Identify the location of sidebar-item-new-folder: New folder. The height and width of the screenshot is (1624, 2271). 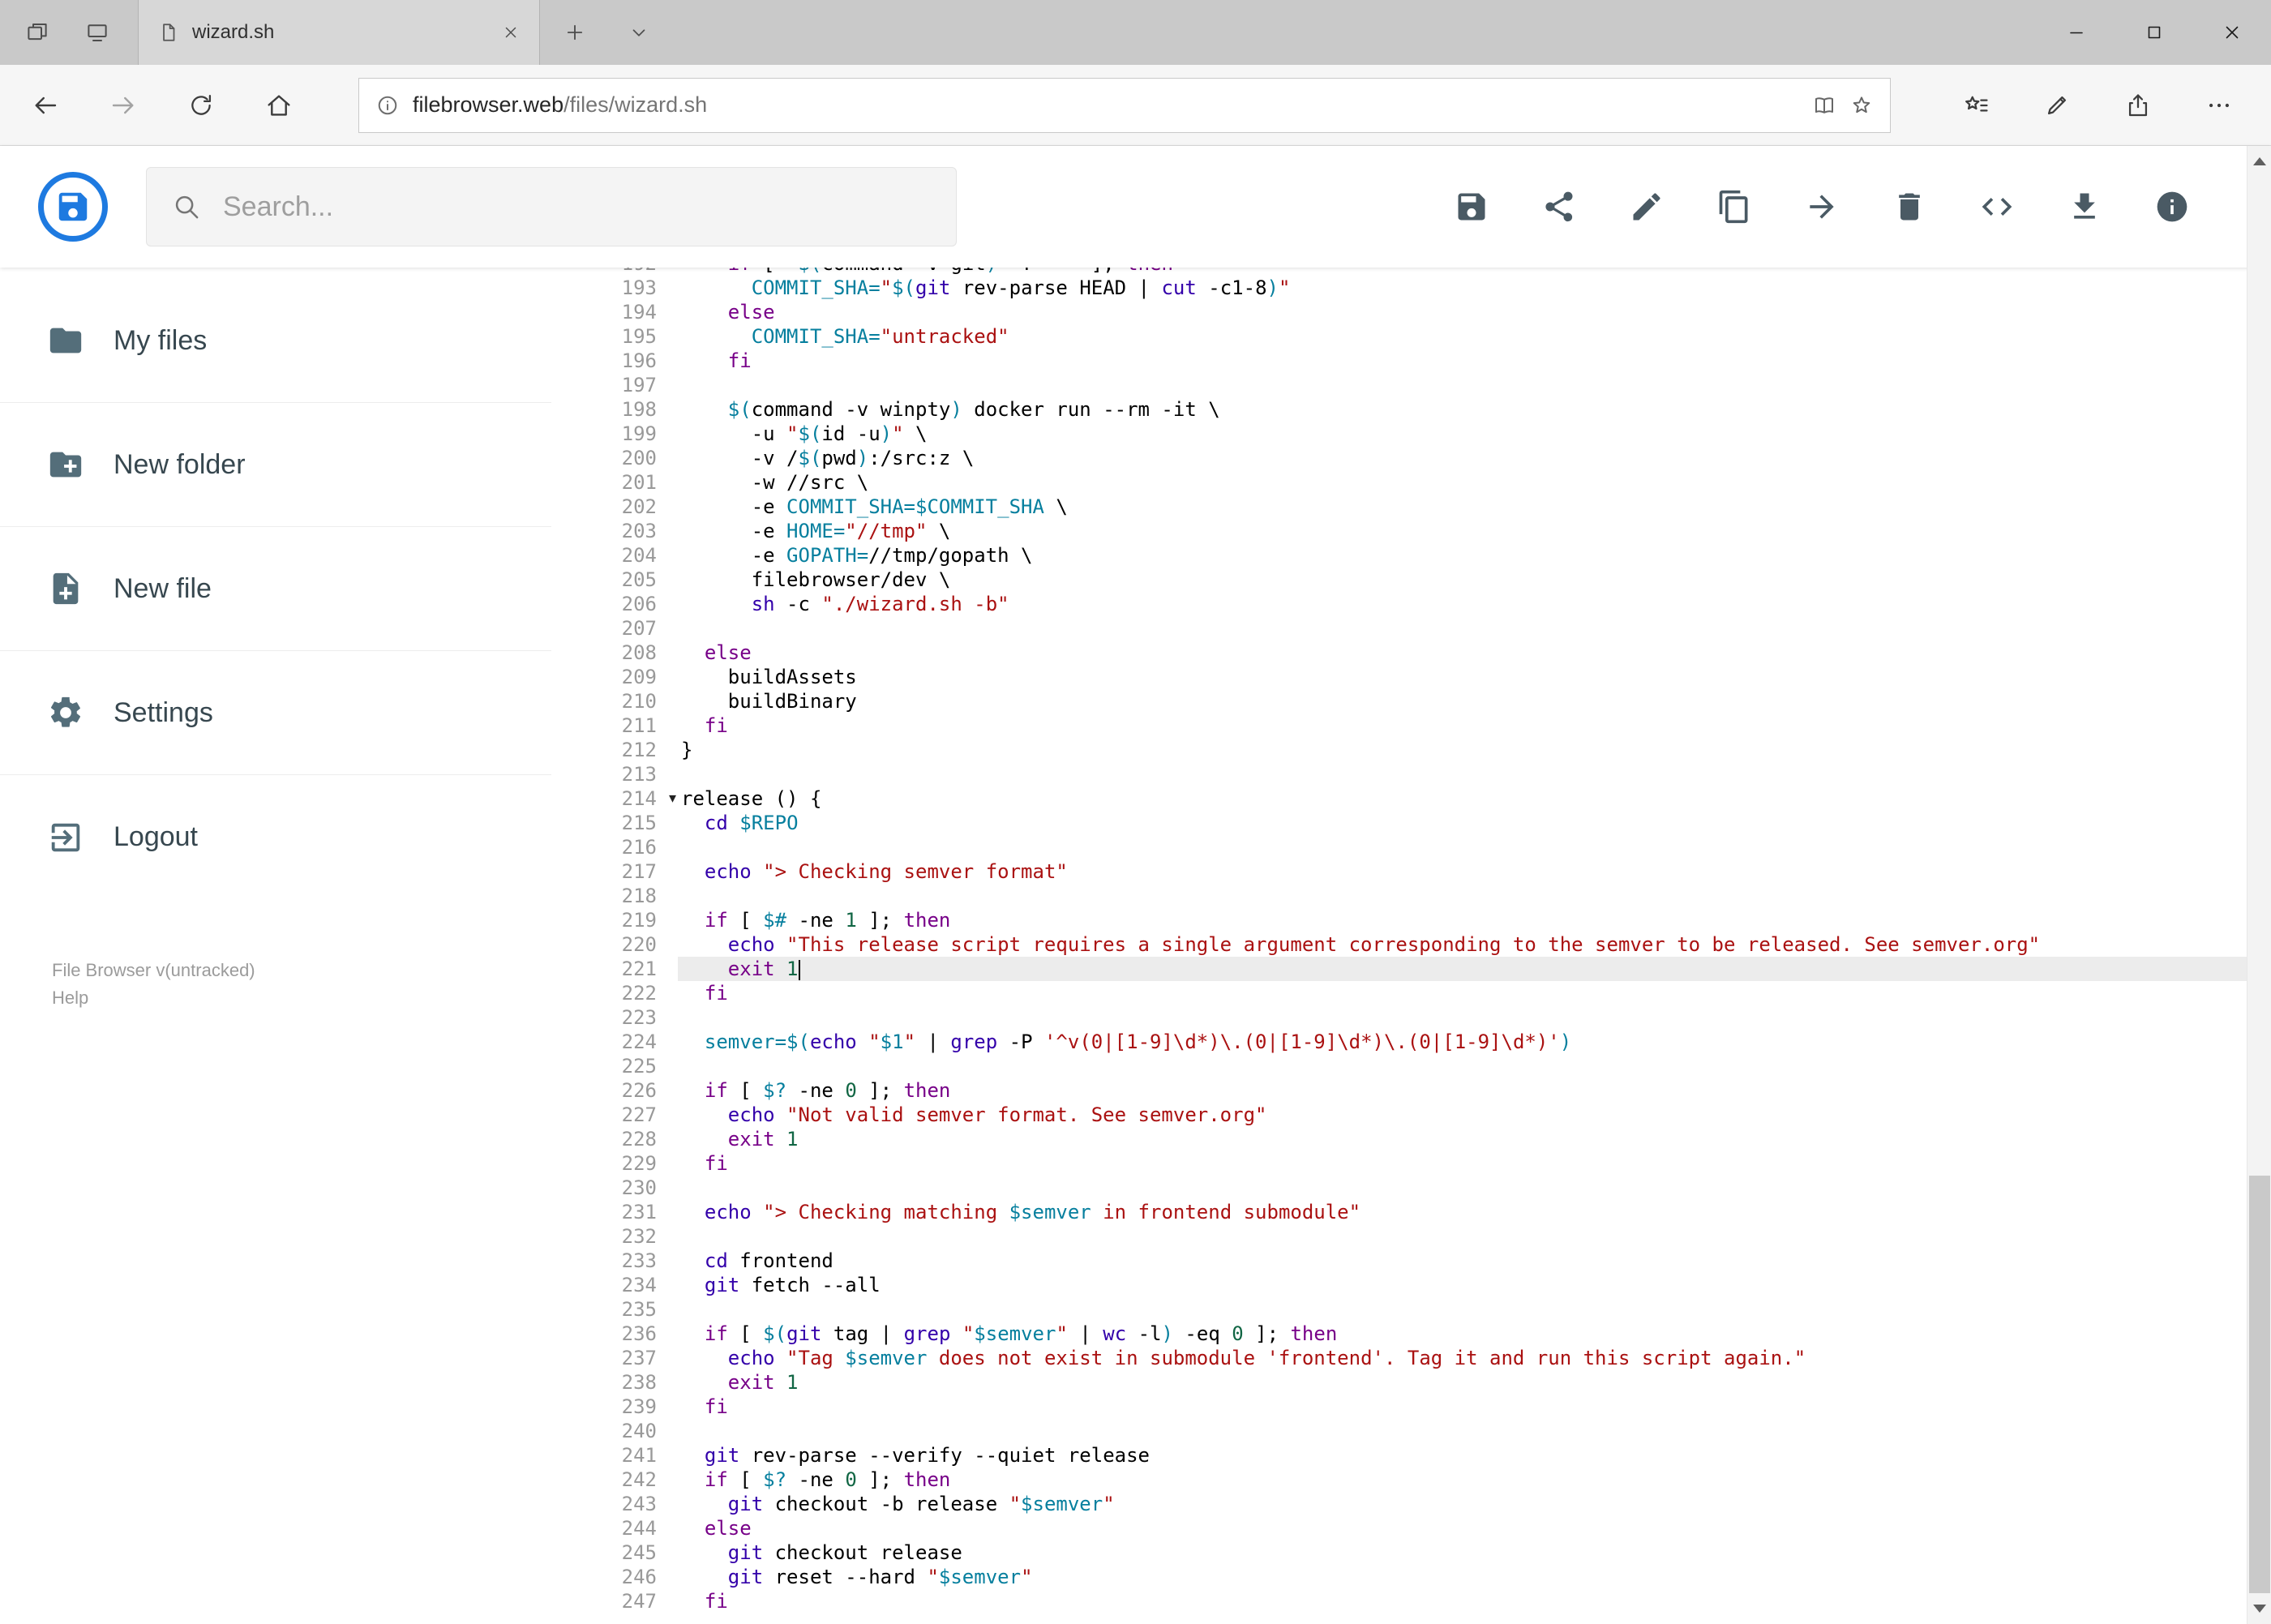
(276, 465).